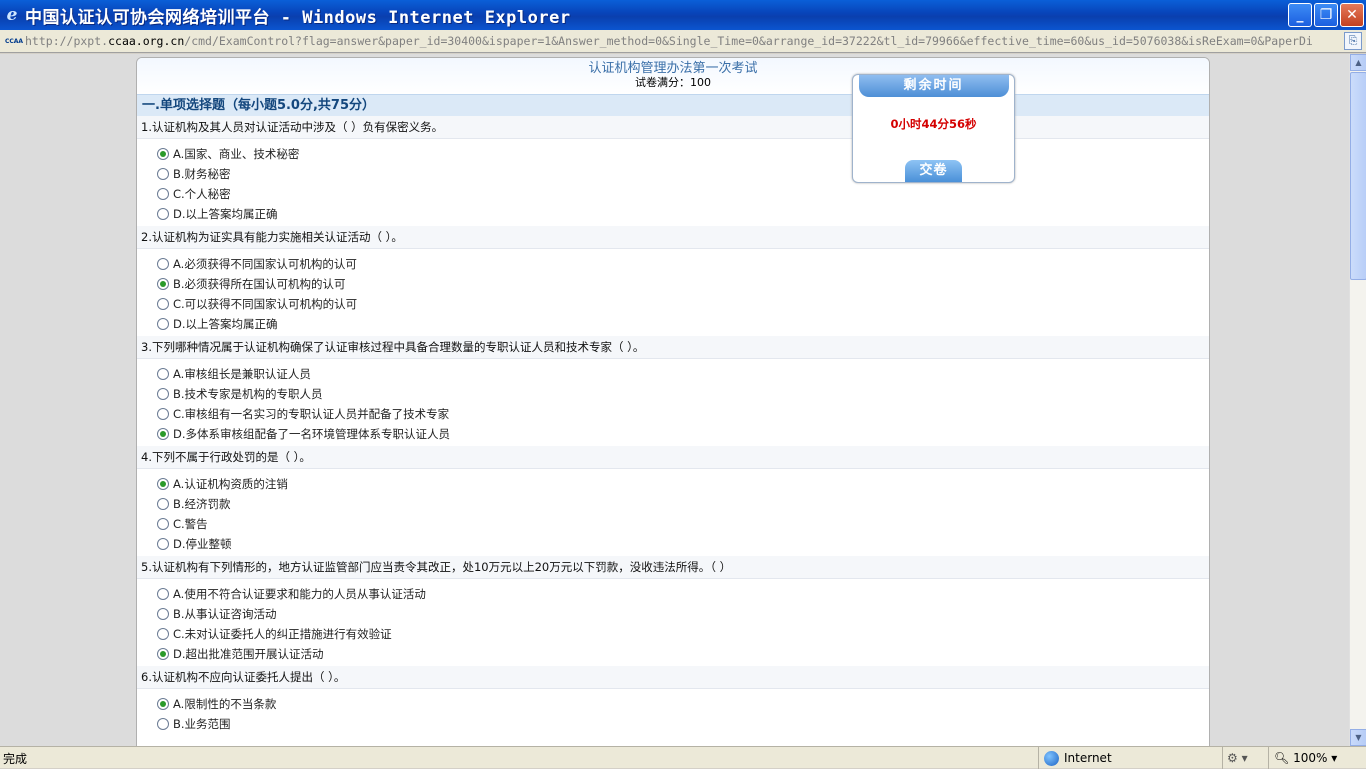 This screenshot has height=769, width=1366. Describe the element at coordinates (673, 594) in the screenshot. I see `answer-option: A.使用不符合认证要求和能力的人员从事认证活动` at that location.